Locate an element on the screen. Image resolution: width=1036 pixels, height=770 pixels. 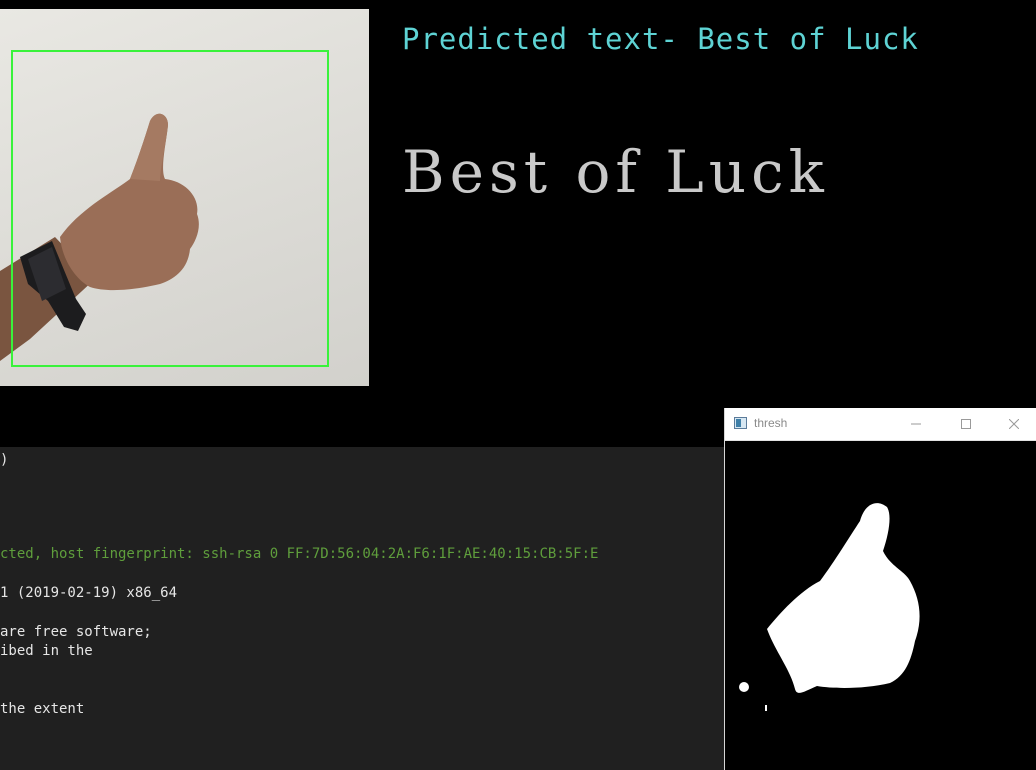
minimize-icon is located at coordinates (916, 424).